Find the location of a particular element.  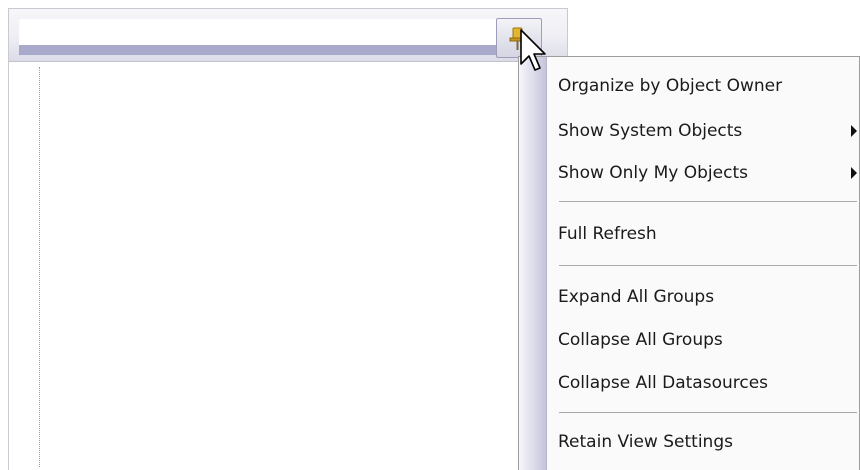

menu-item-retain-view-settings: Retain View Settings is located at coordinates (703, 442).